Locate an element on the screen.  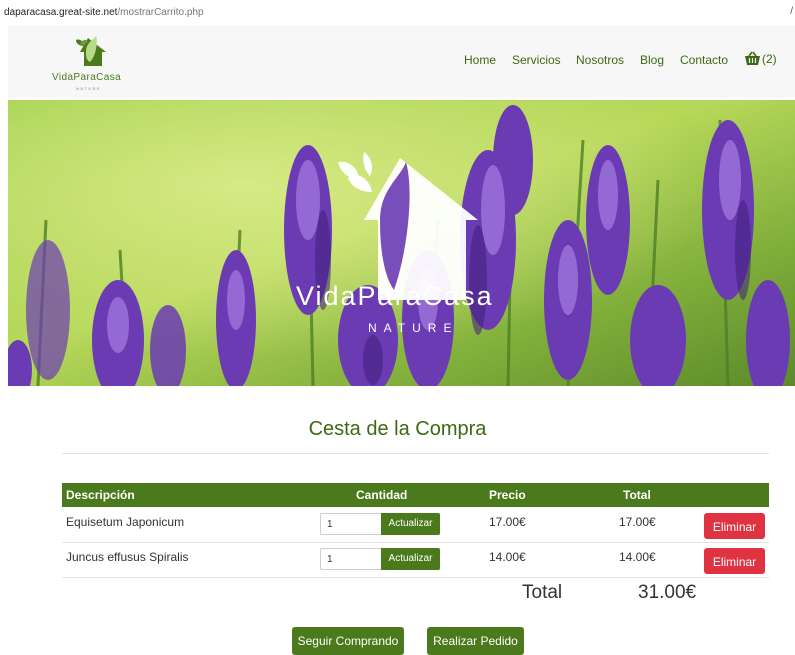
nav-home: Home is located at coordinates (480, 60).